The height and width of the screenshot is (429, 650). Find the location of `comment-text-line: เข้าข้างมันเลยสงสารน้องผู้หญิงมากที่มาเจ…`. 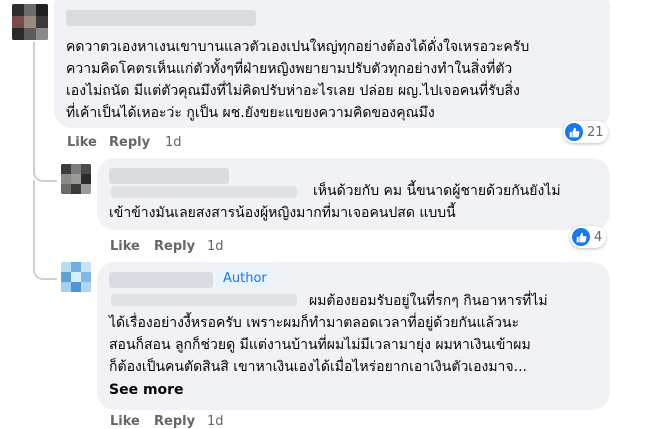

comment-text-line: เข้าข้างมันเลยสงสารน้องผู้หญิงมากที่มาเจ… is located at coordinates (282, 213).